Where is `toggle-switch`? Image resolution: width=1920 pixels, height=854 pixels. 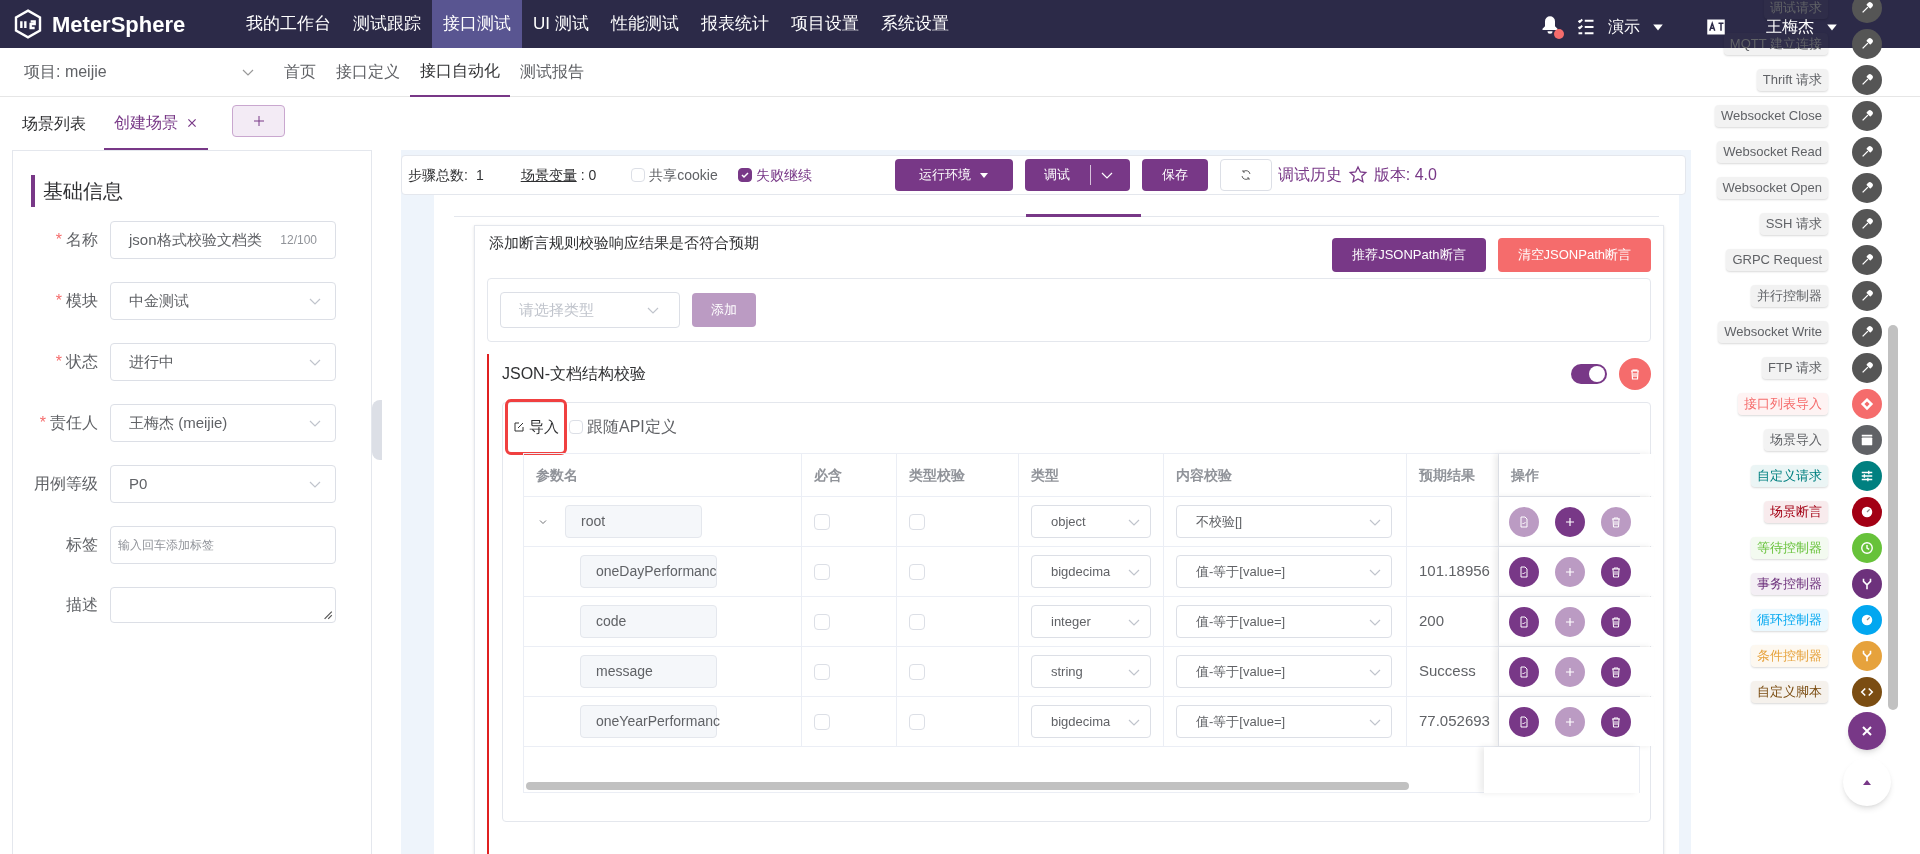 toggle-switch is located at coordinates (1589, 374).